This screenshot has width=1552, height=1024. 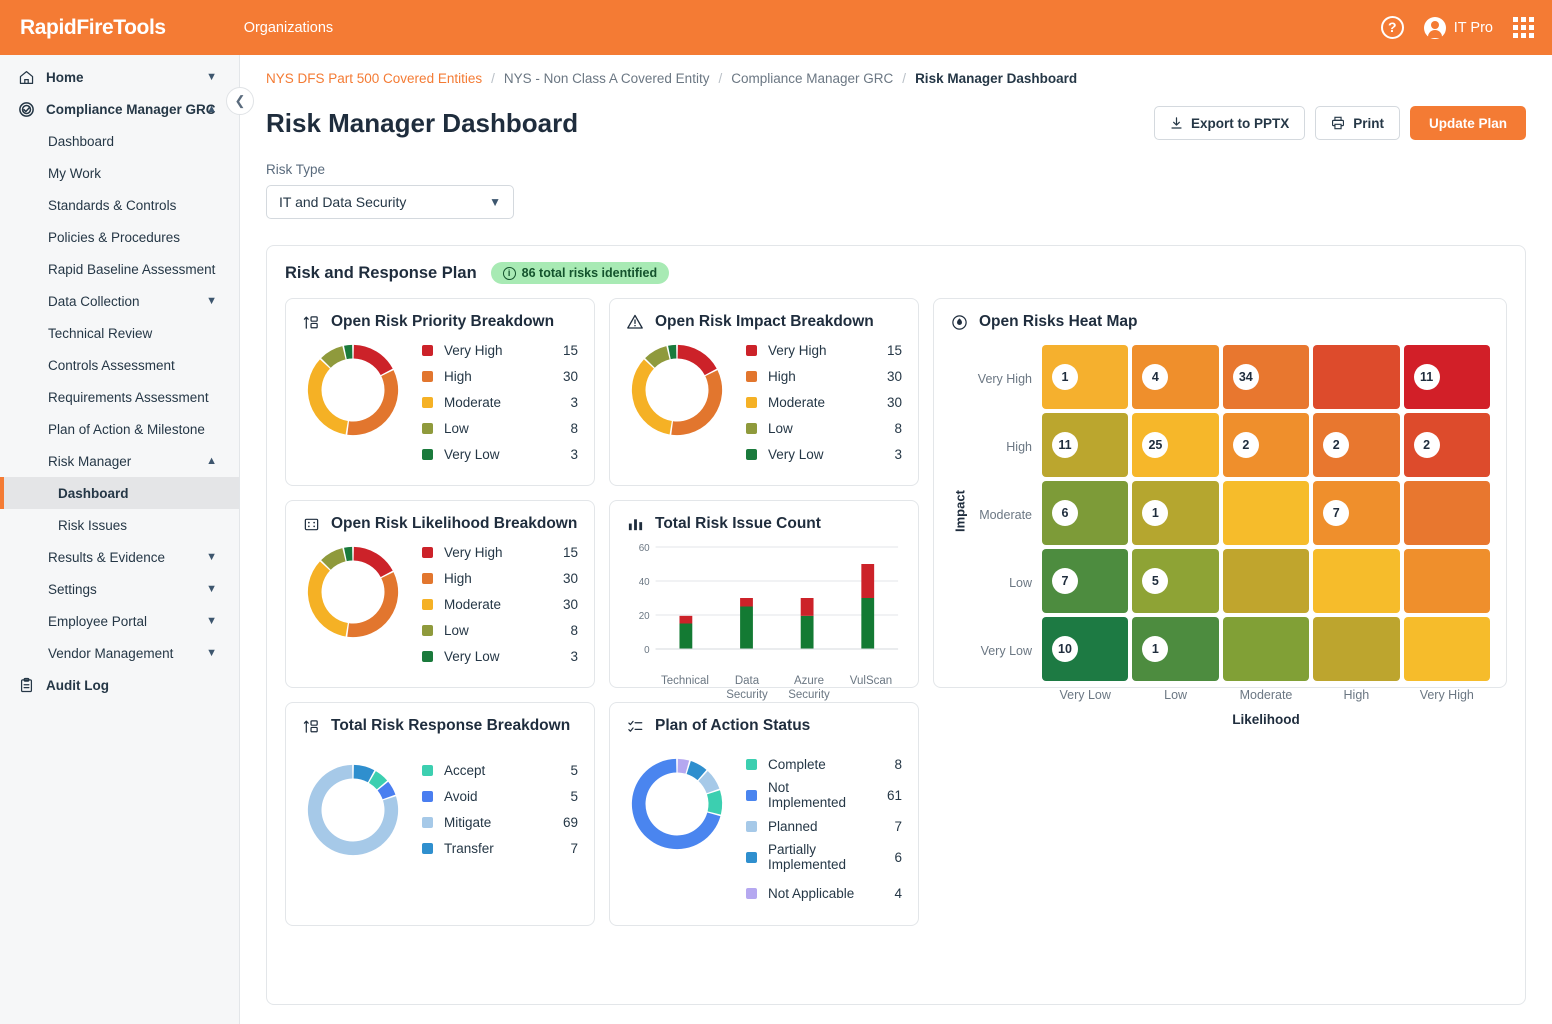 What do you see at coordinates (1229, 123) in the screenshot?
I see `export-to-pptx-button: Export to PPTX` at bounding box center [1229, 123].